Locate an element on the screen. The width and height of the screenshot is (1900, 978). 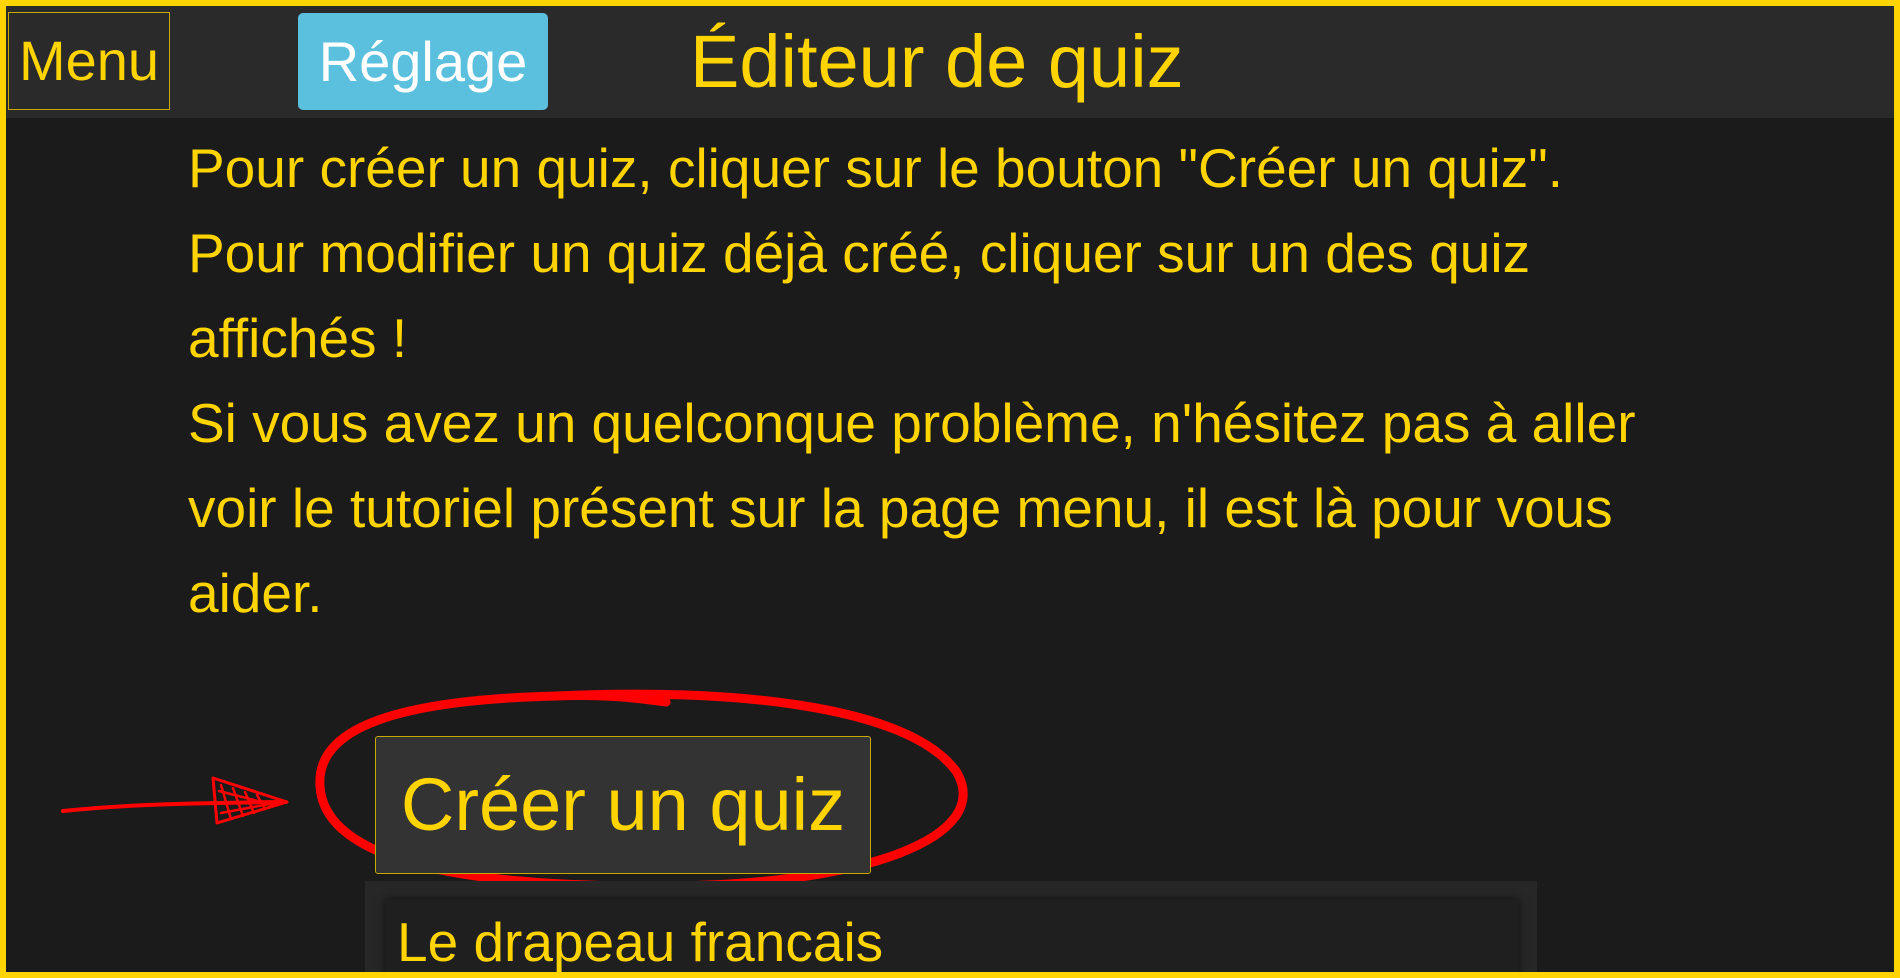
page-title: Éditeur de quiz is located at coordinates (937, 61).